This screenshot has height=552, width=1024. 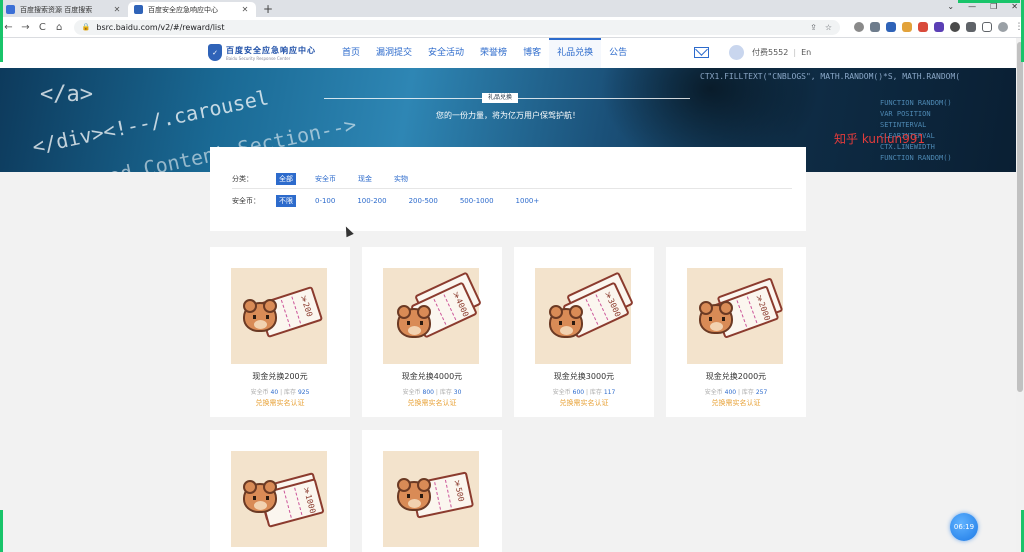 I want to click on product-meta: 安全币 600 | 库存 117, so click(x=584, y=392).